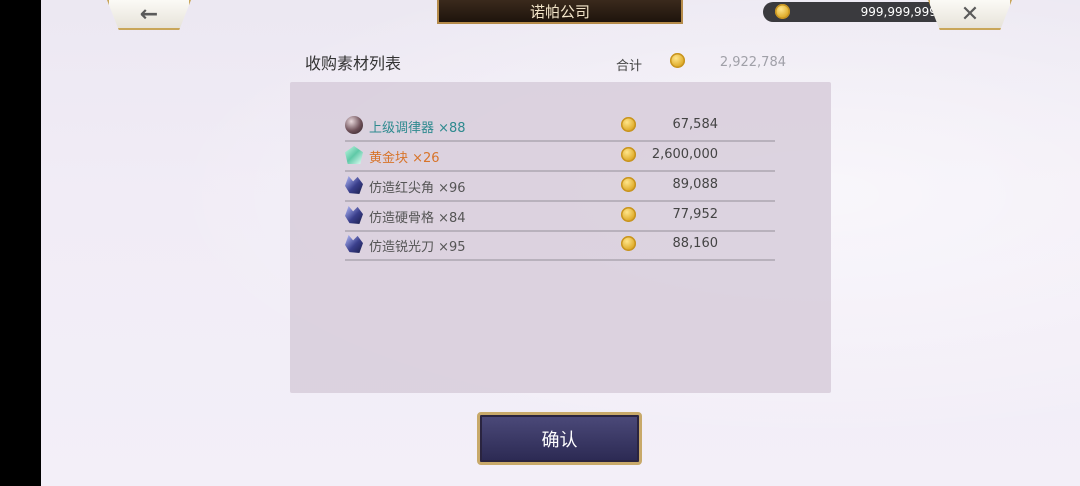  What do you see at coordinates (417, 247) in the screenshot?
I see `item-name: 仿造锐光刀 ×95` at bounding box center [417, 247].